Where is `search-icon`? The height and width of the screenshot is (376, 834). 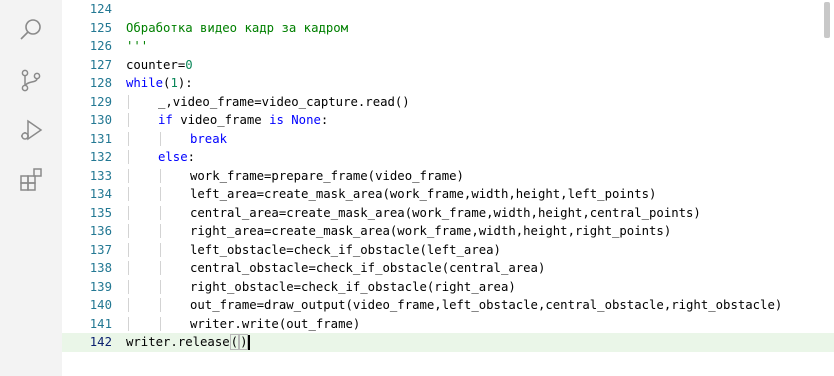 search-icon is located at coordinates (31, 30).